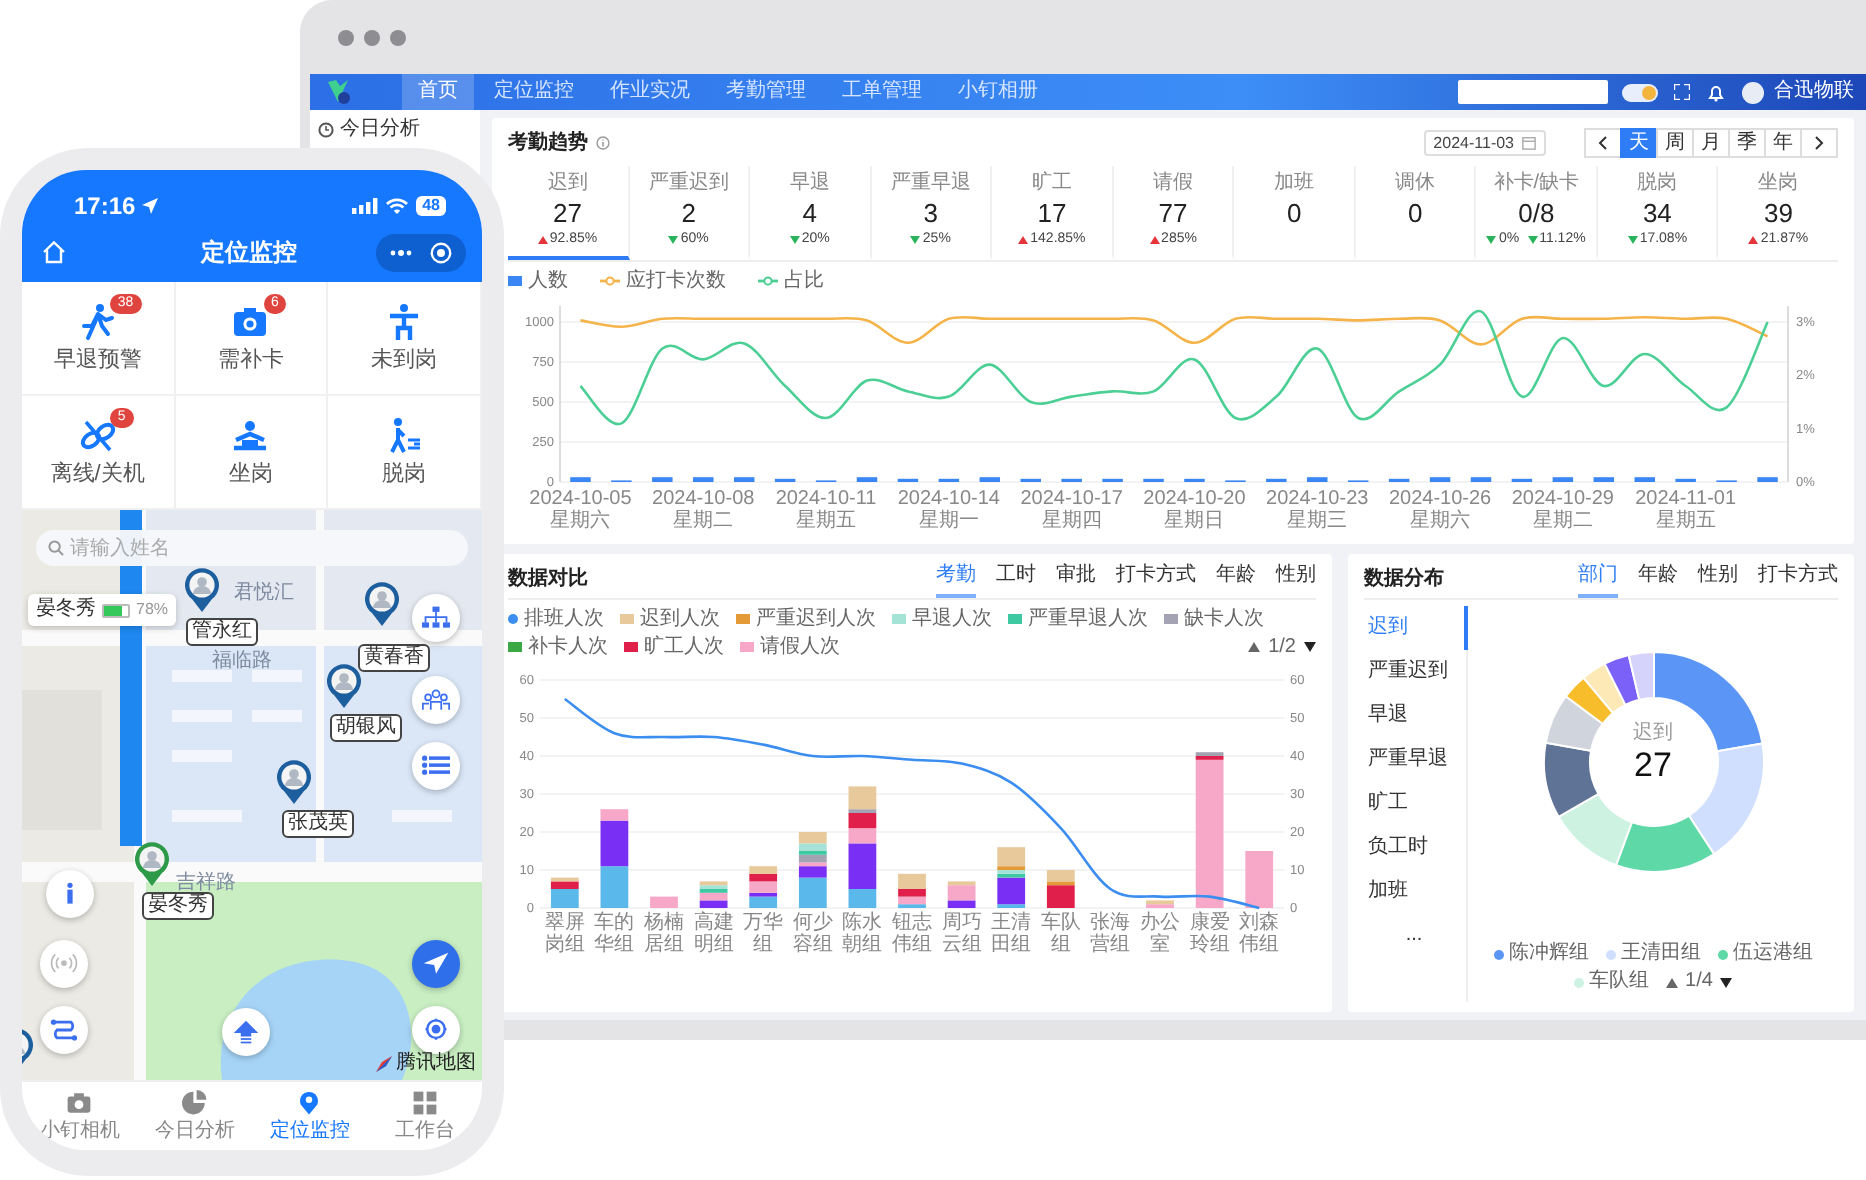 Image resolution: width=1866 pixels, height=1180 pixels. I want to click on bell-icon, so click(1716, 92).